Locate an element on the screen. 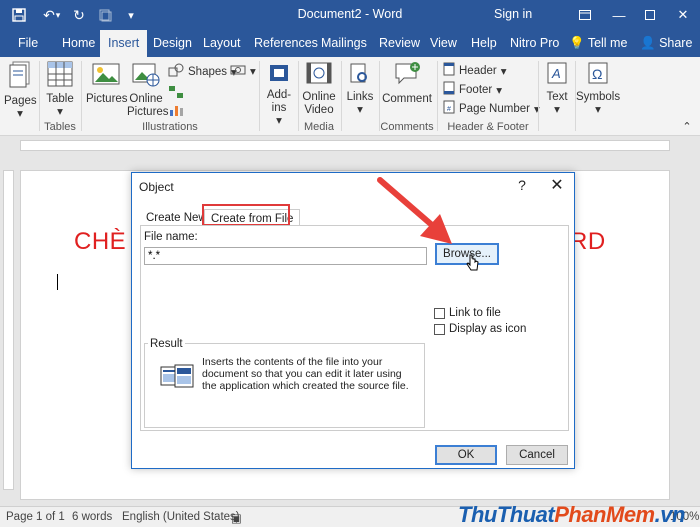 Image resolution: width=700 pixels, height=527 pixels. table-label: Table is located at coordinates (60, 99).